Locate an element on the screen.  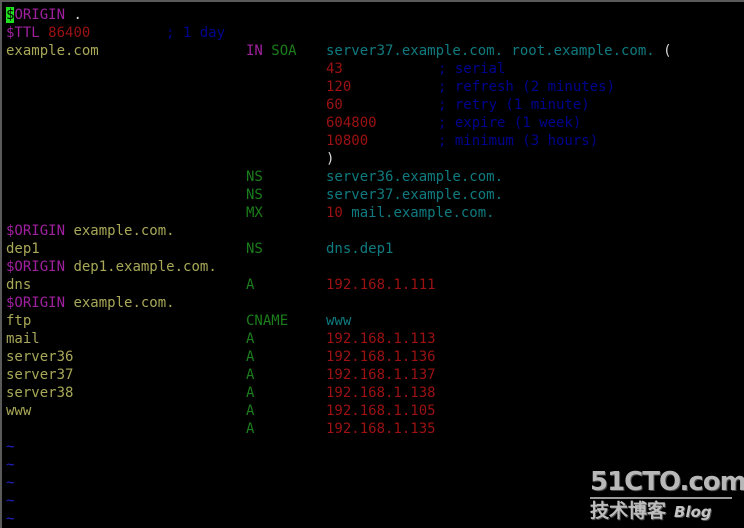
zone-file-line: ; retry (1 minute) is located at coordinates (514, 105).